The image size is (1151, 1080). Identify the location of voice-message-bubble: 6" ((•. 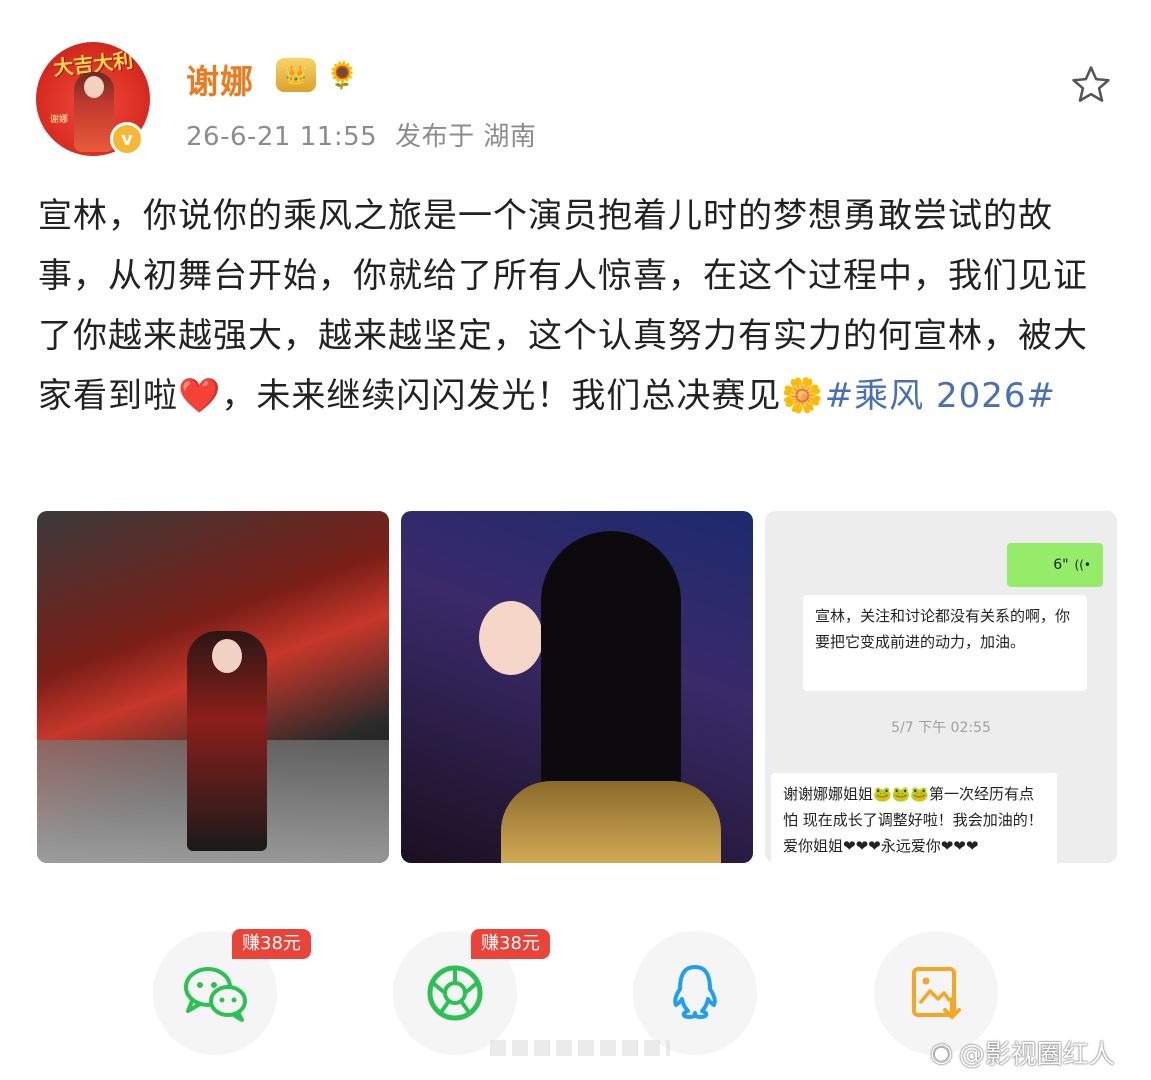
(1055, 565).